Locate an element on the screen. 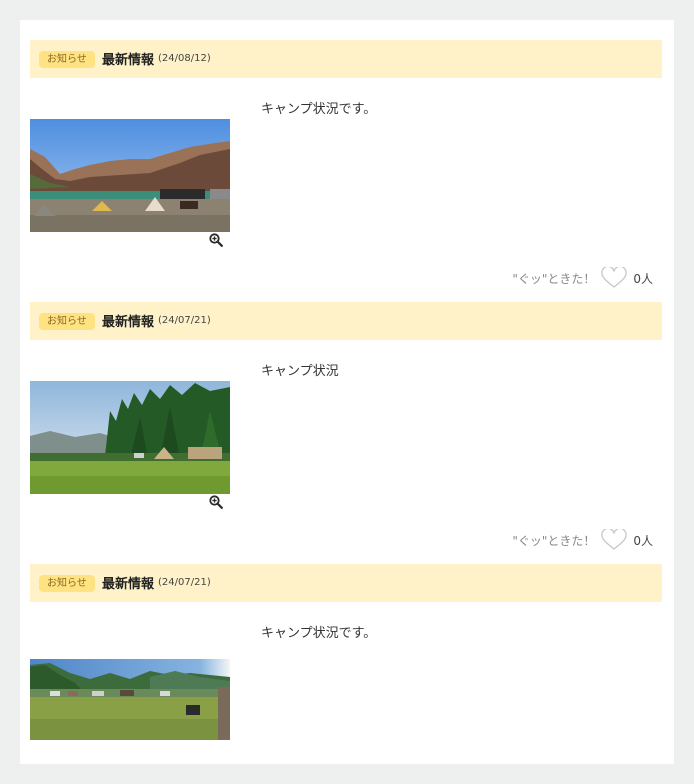 Image resolution: width=694 pixels, height=784 pixels. post-date: (24/08/12) is located at coordinates (184, 58).